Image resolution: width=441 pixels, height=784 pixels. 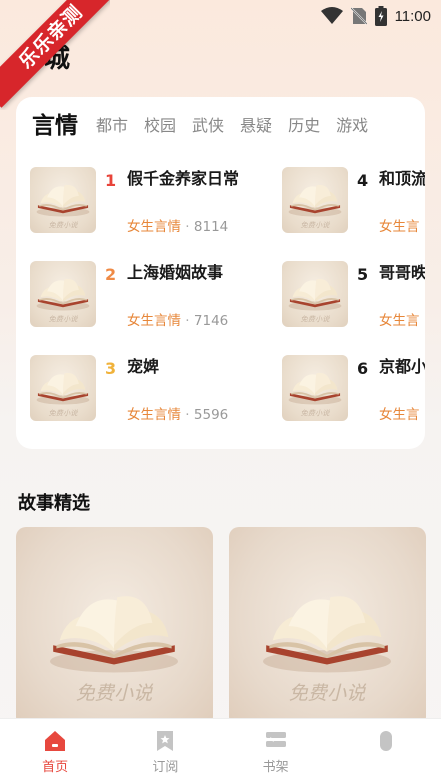 What do you see at coordinates (175, 272) in the screenshot?
I see `book-title: 上海婚姻故事` at bounding box center [175, 272].